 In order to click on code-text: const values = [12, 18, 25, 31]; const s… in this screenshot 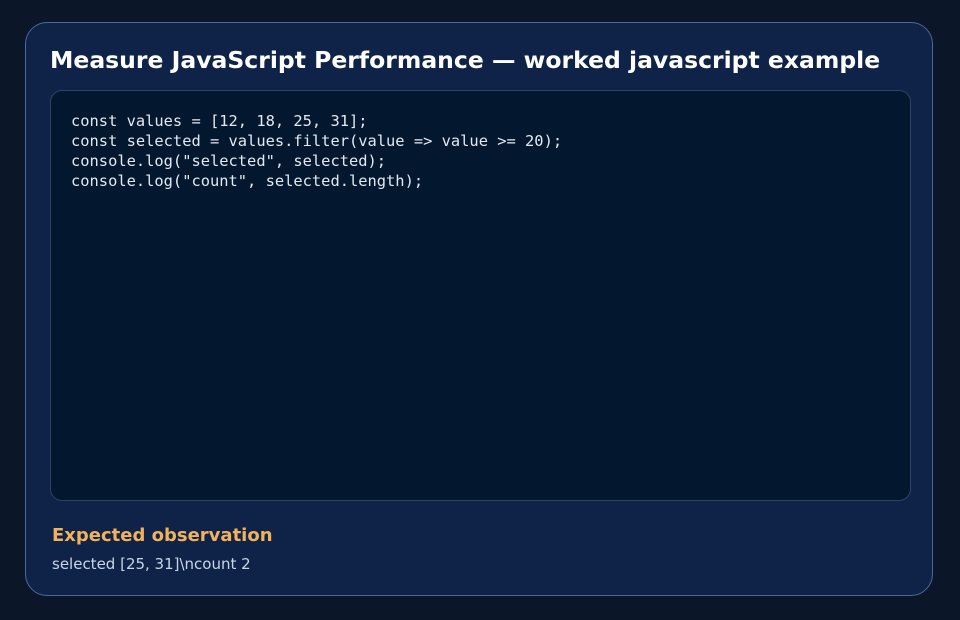, I will do `click(316, 151)`.